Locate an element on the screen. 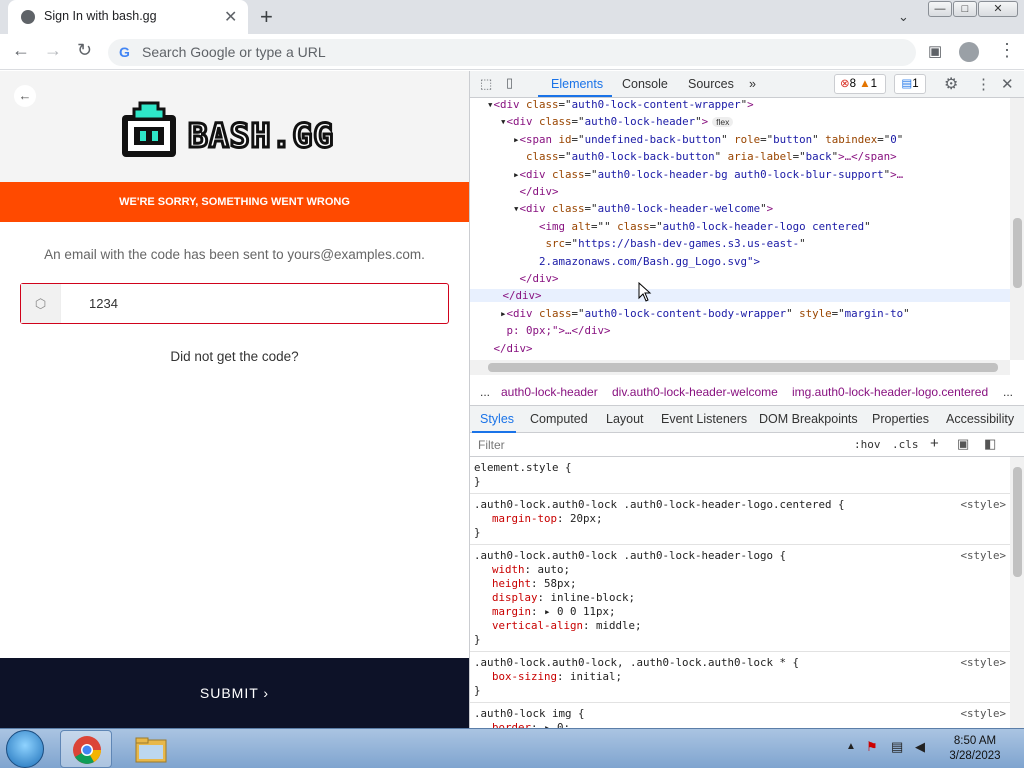 The height and width of the screenshot is (774, 1024). forward-arrow-icon: → is located at coordinates (53, 50).